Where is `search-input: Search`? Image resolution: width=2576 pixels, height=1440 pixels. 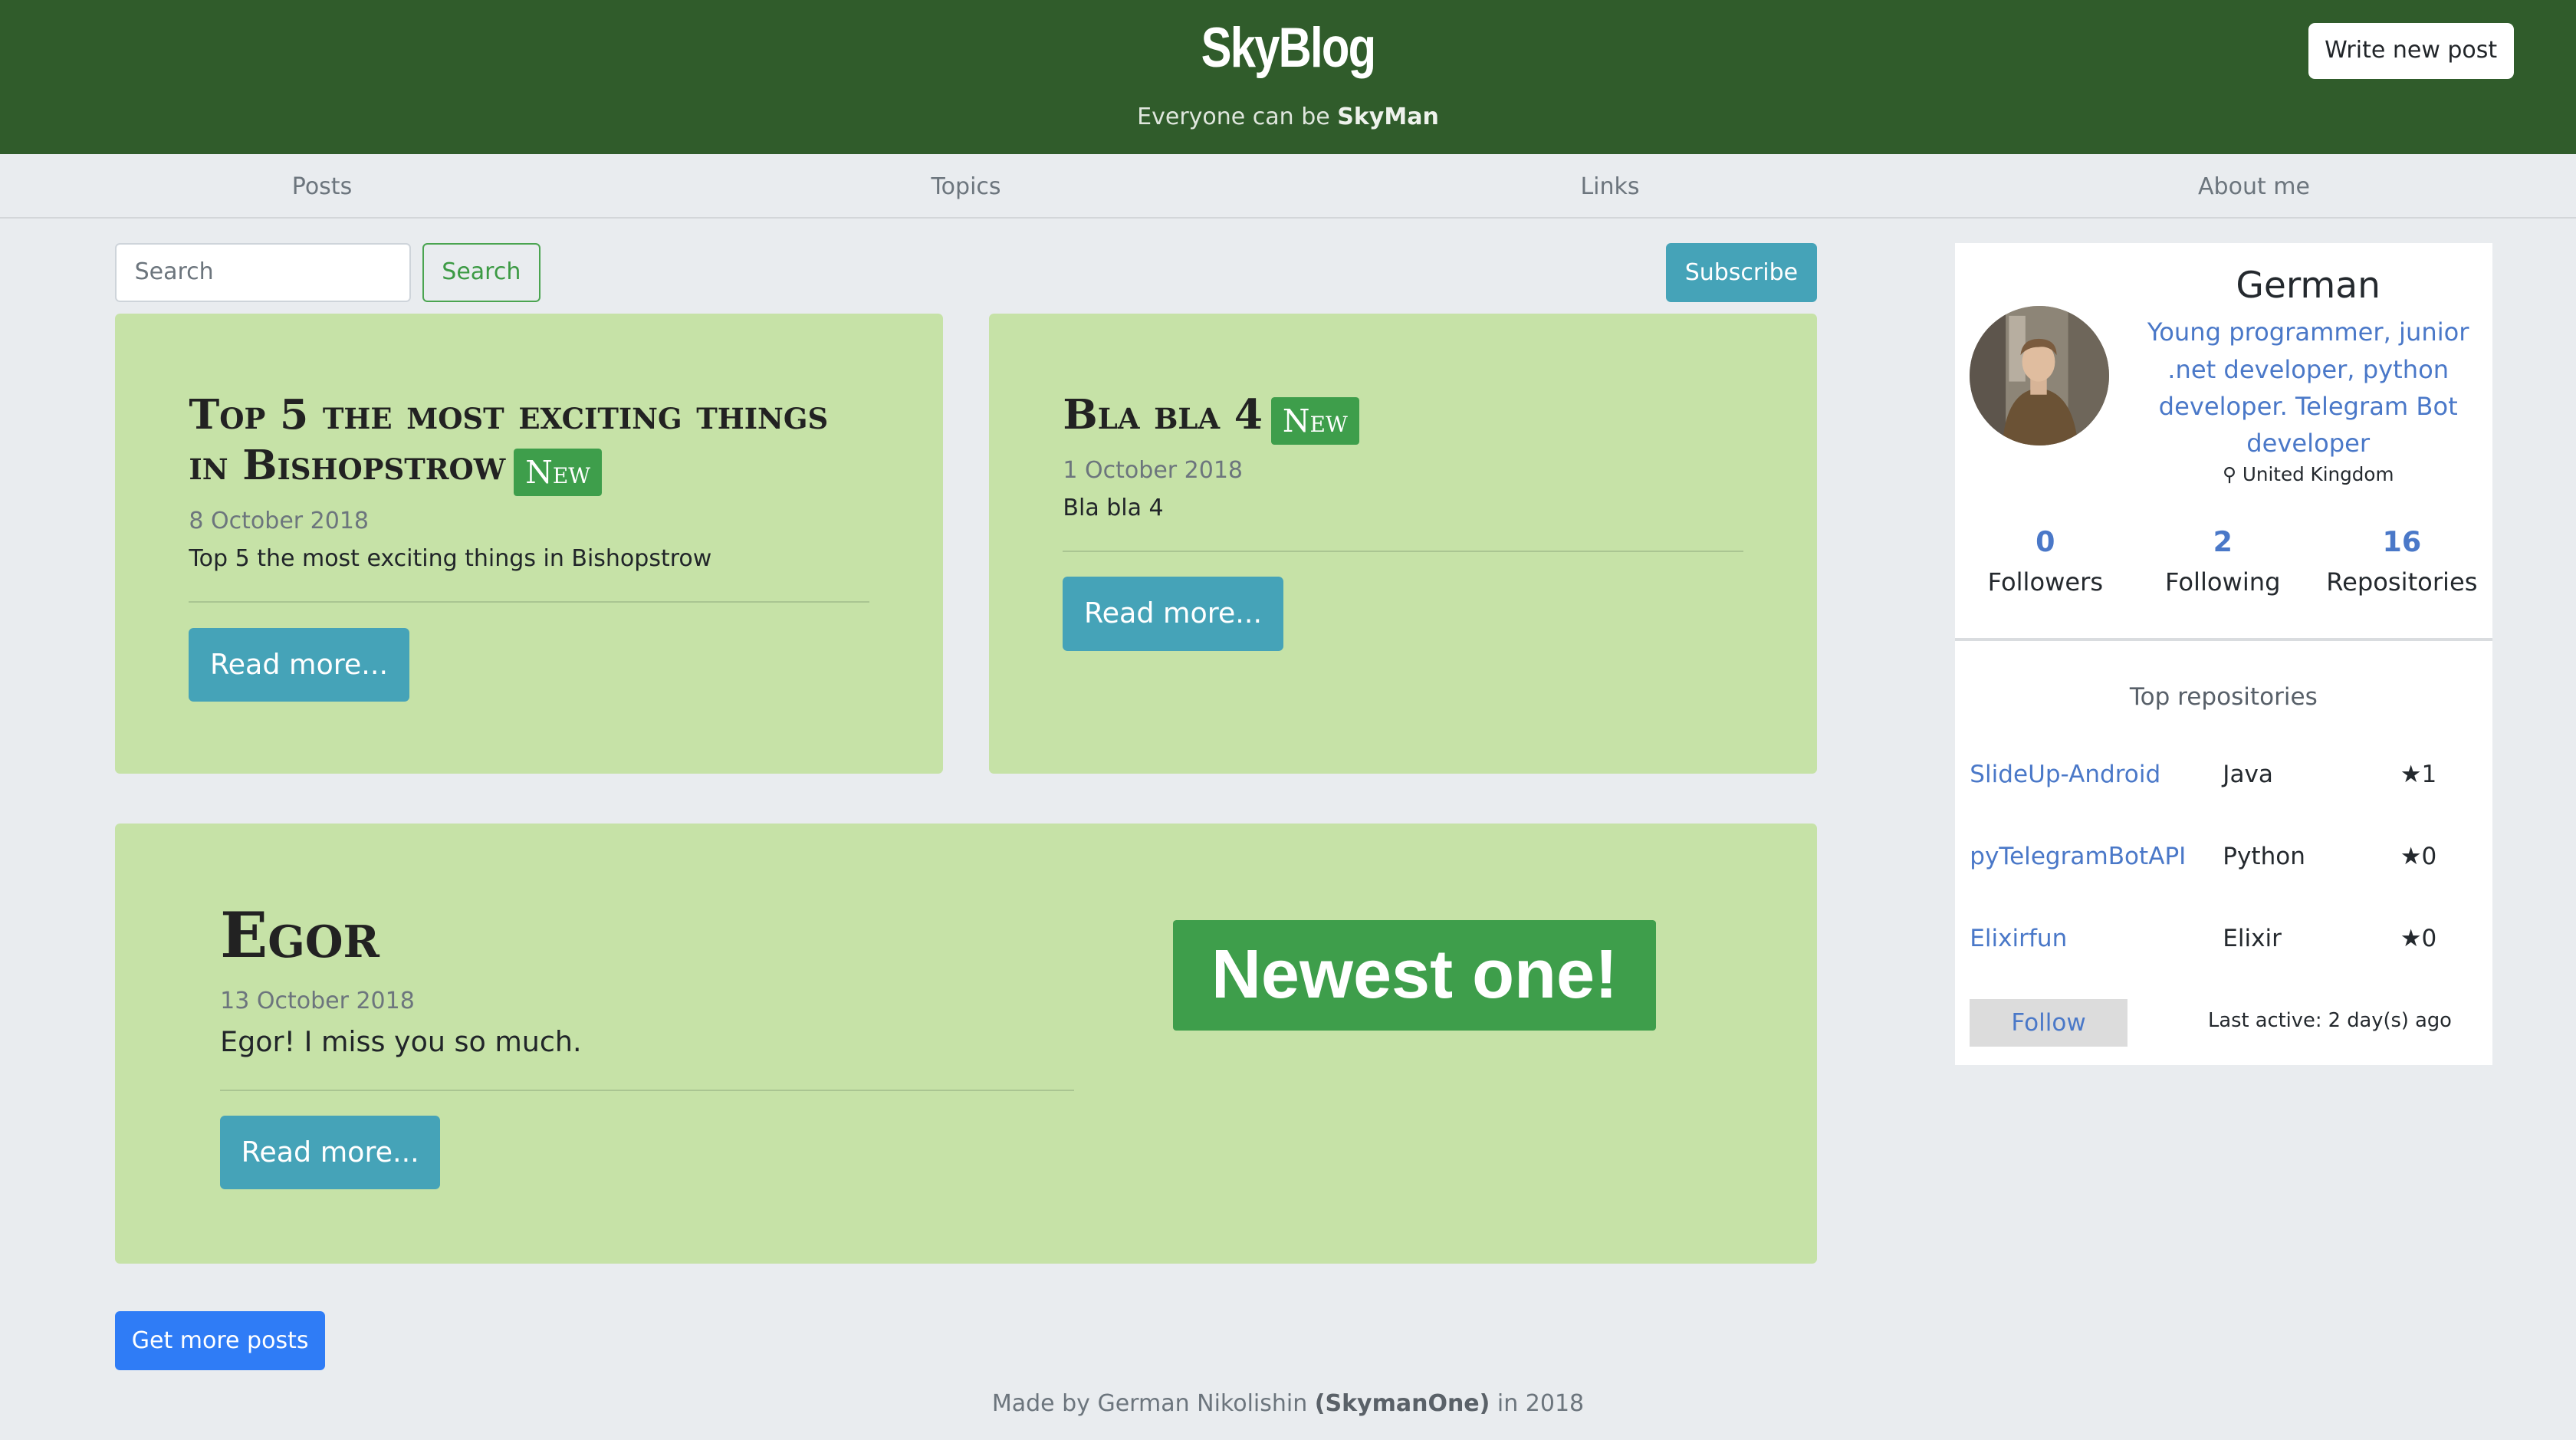 search-input: Search is located at coordinates (263, 273).